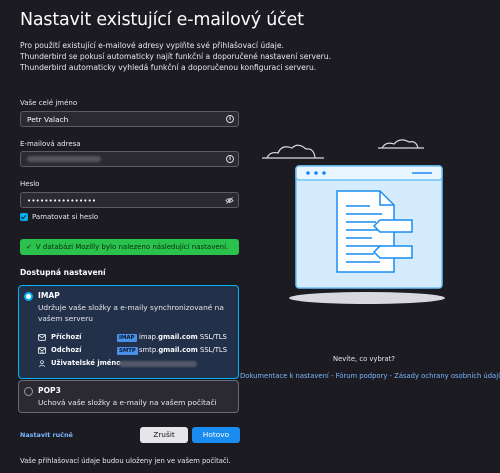 This screenshot has height=473, width=500. What do you see at coordinates (50, 144) in the screenshot?
I see `email-label: E-mailová adresa` at bounding box center [50, 144].